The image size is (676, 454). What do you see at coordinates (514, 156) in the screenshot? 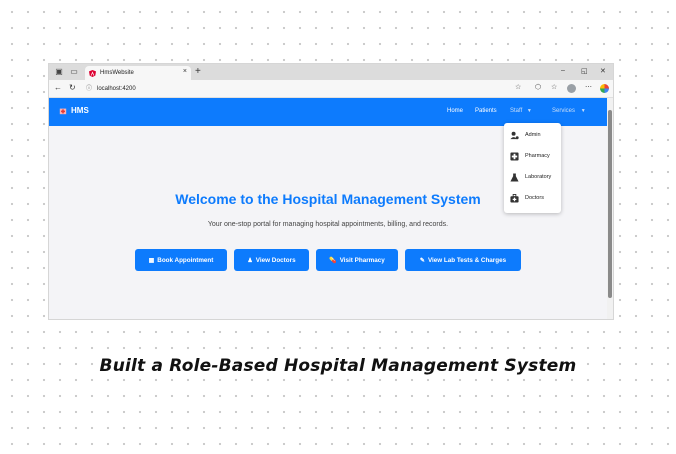
I see `pharmacy-icon` at bounding box center [514, 156].